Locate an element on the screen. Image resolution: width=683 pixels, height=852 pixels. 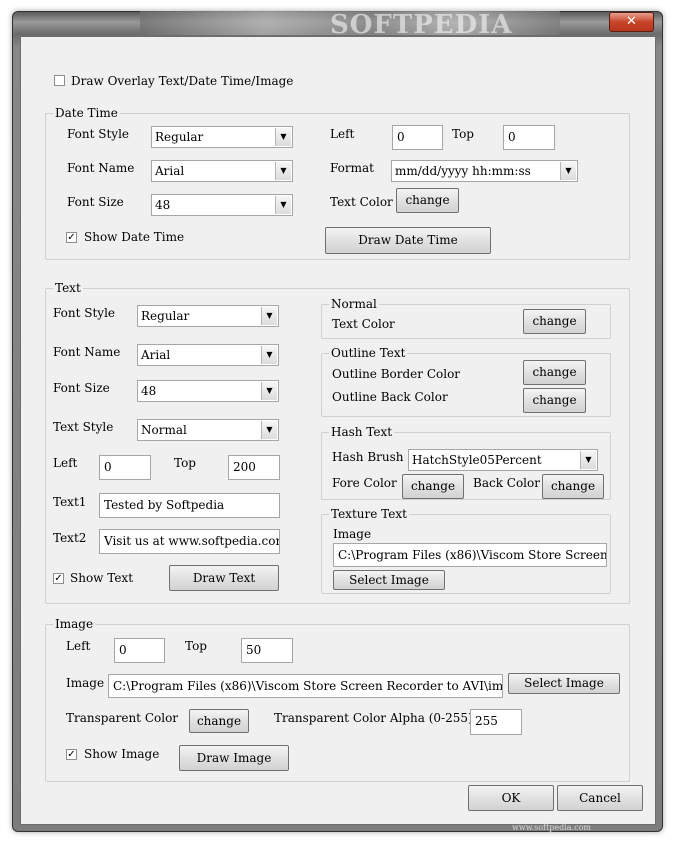
datetime-top-label: Top is located at coordinates (463, 134).